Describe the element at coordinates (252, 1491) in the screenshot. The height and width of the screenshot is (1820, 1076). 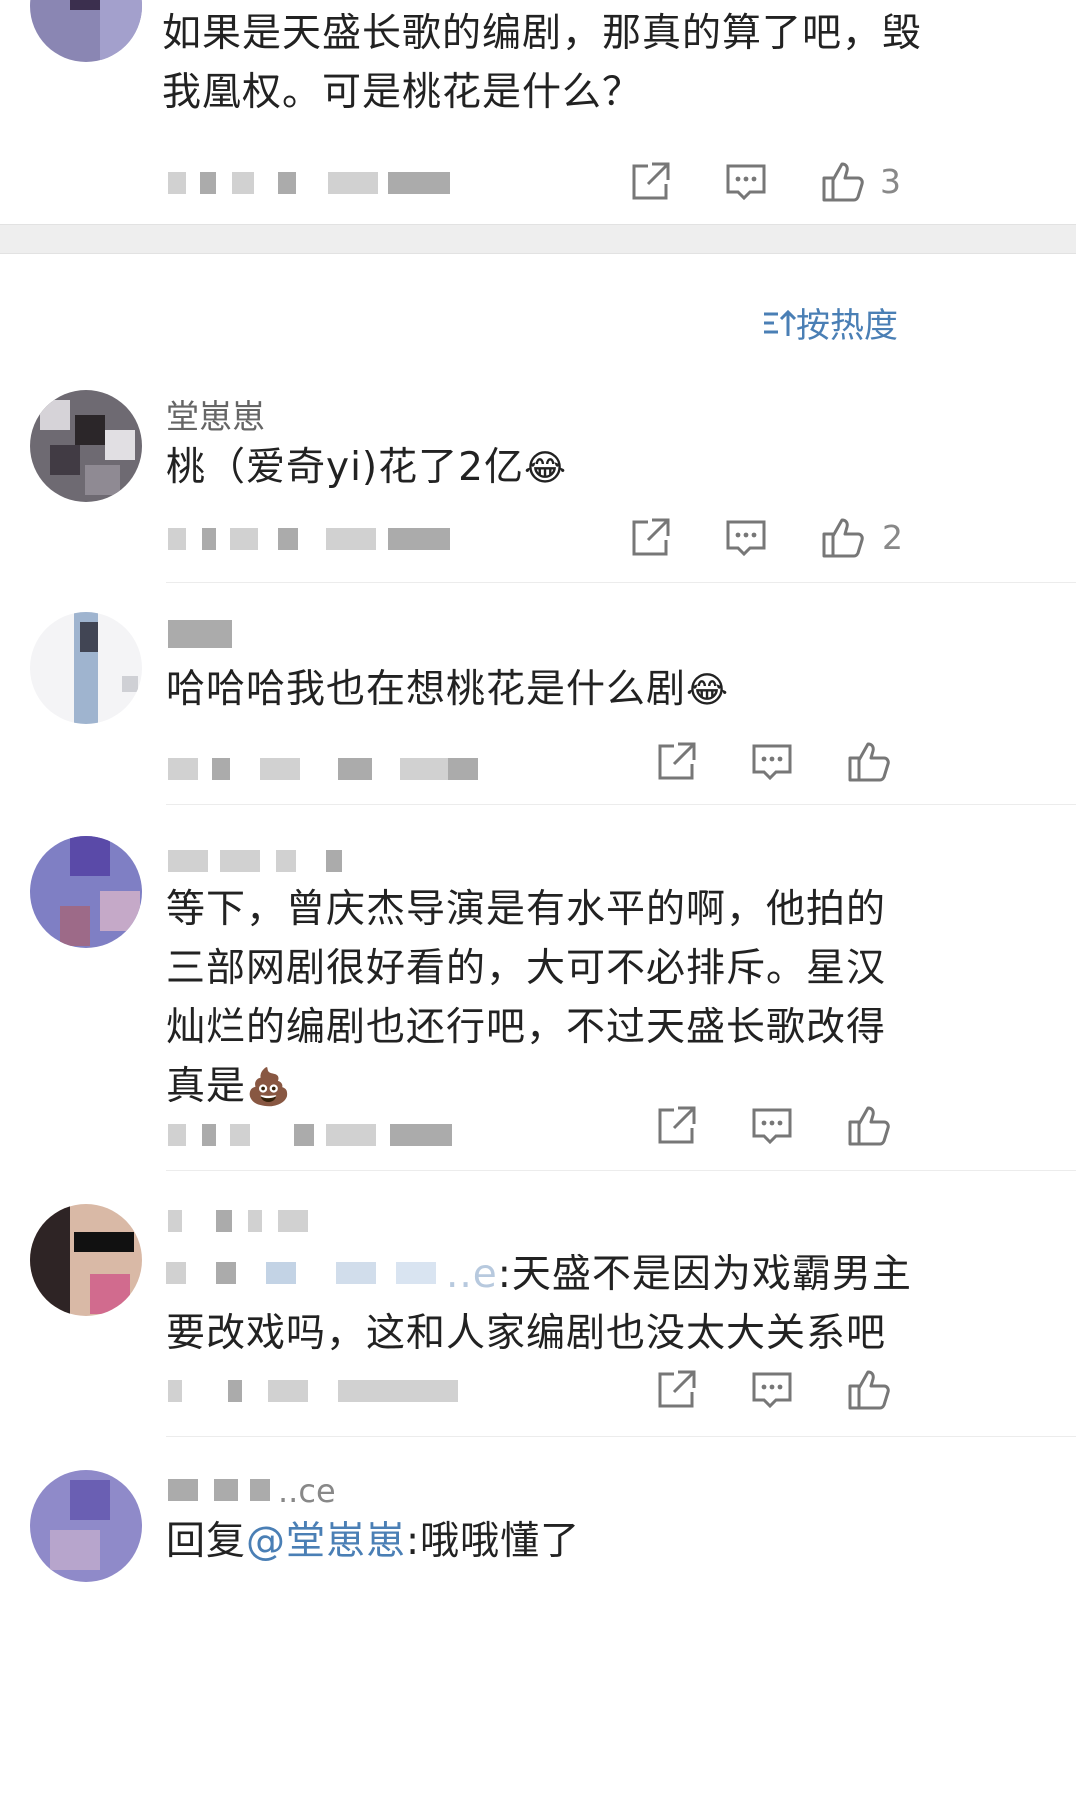
I see `username: ..ce` at that location.